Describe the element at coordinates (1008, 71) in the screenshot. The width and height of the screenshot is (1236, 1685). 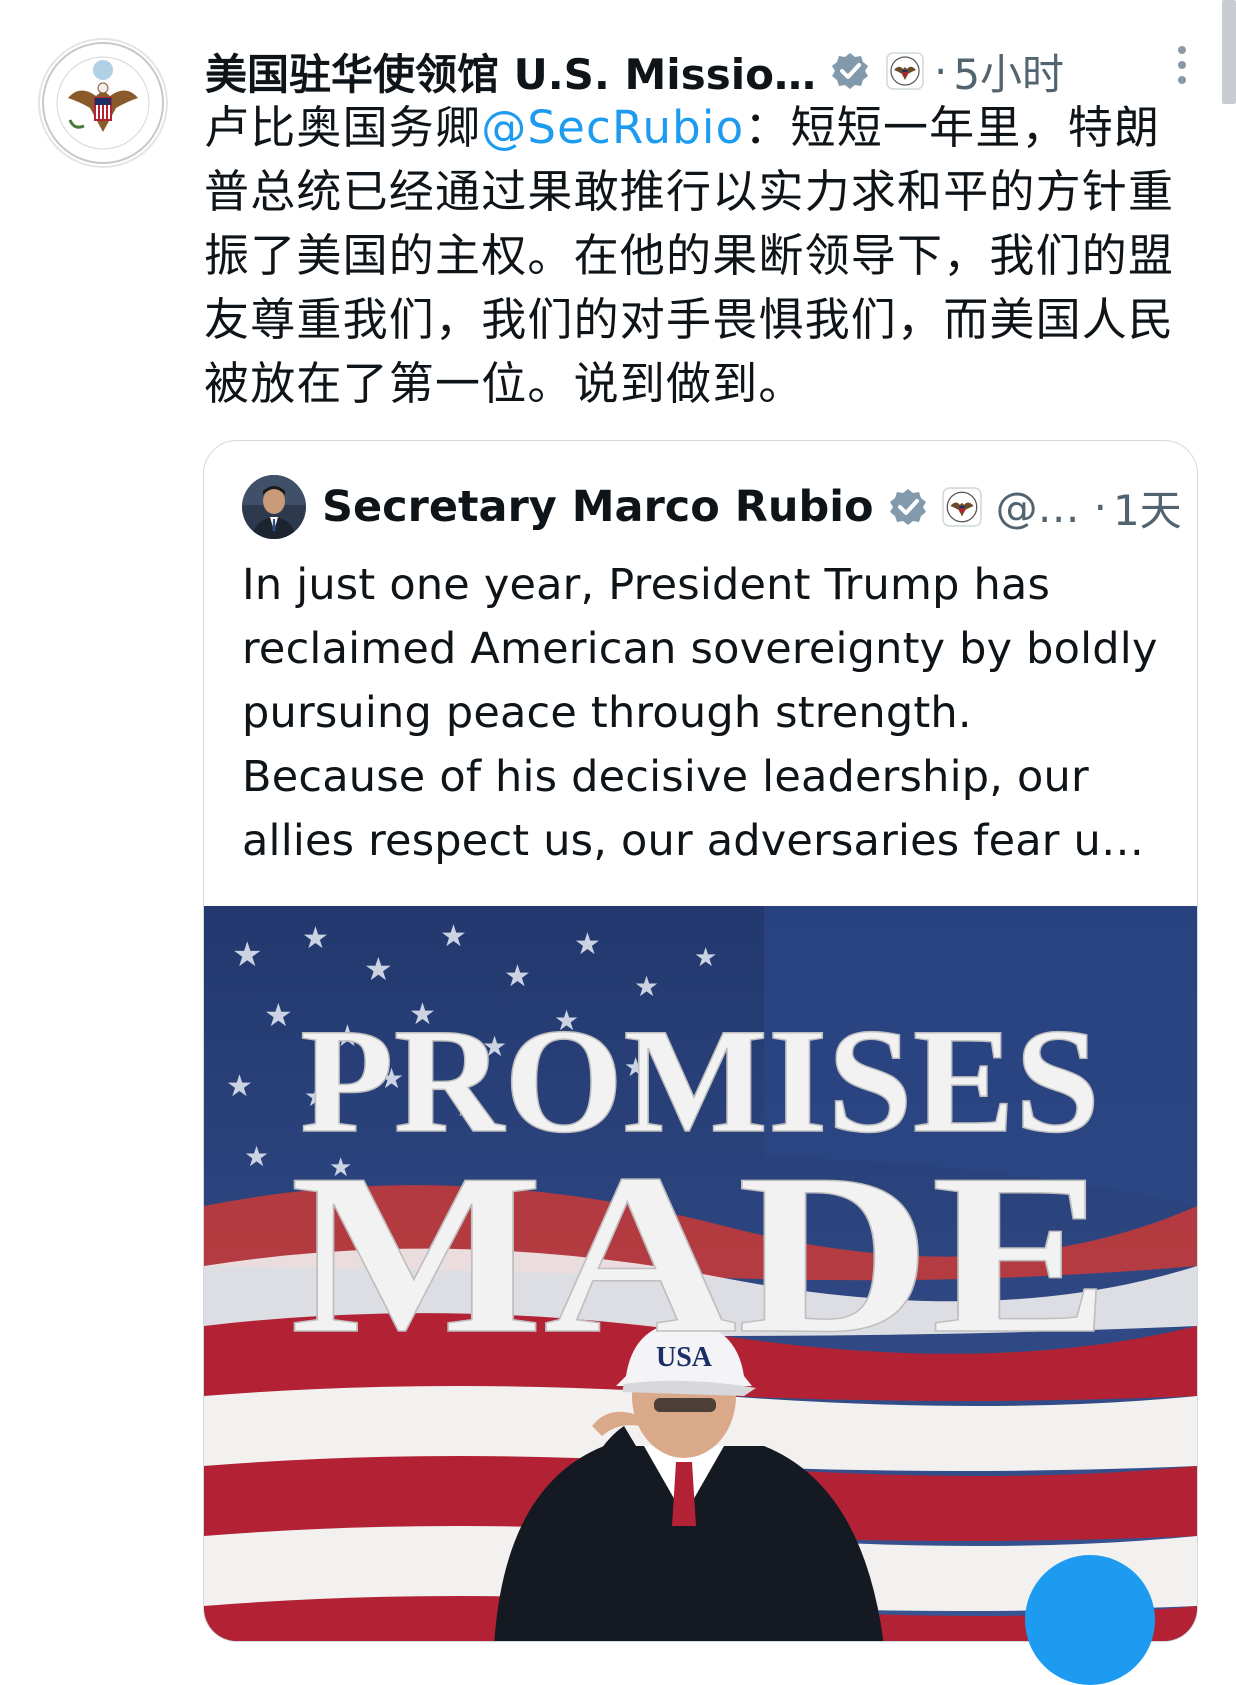
I see `post-timestamp: 5小时` at that location.